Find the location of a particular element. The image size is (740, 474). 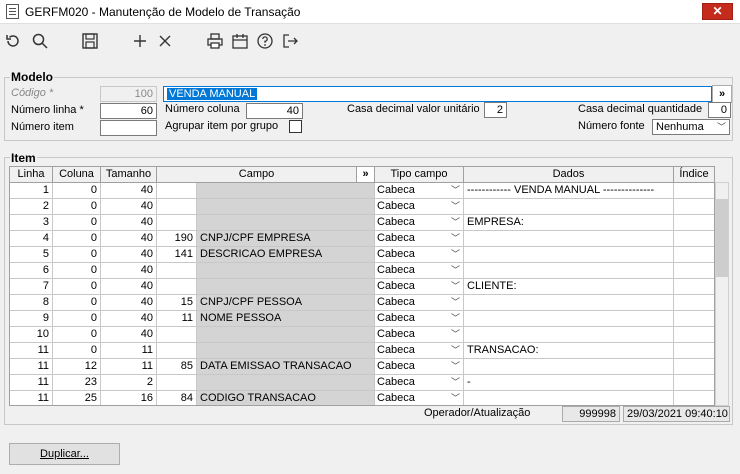

cell-campo-codigo: 190 is located at coordinates (177, 239).